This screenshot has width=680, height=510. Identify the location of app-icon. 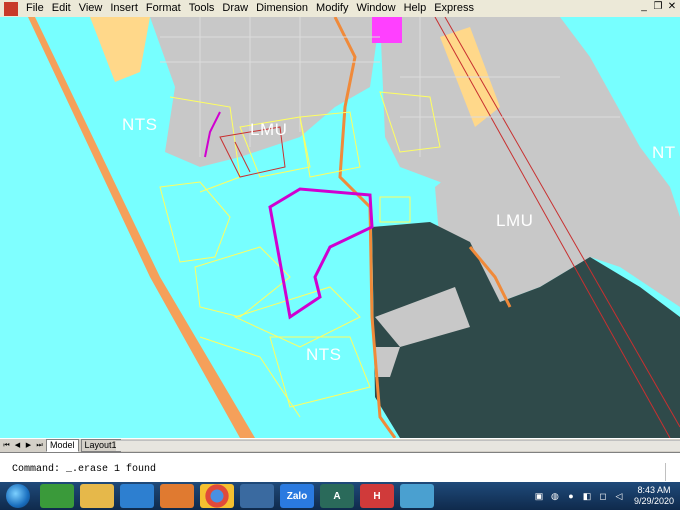
(11, 8).